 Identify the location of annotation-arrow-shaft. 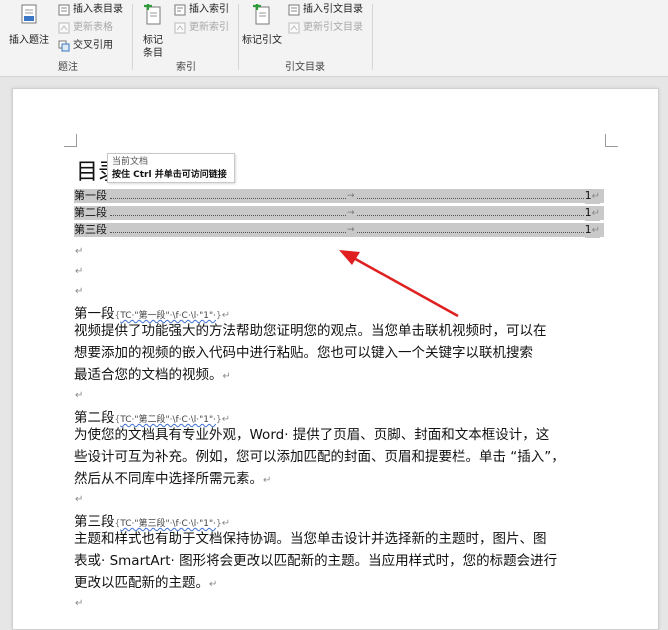
(404, 286).